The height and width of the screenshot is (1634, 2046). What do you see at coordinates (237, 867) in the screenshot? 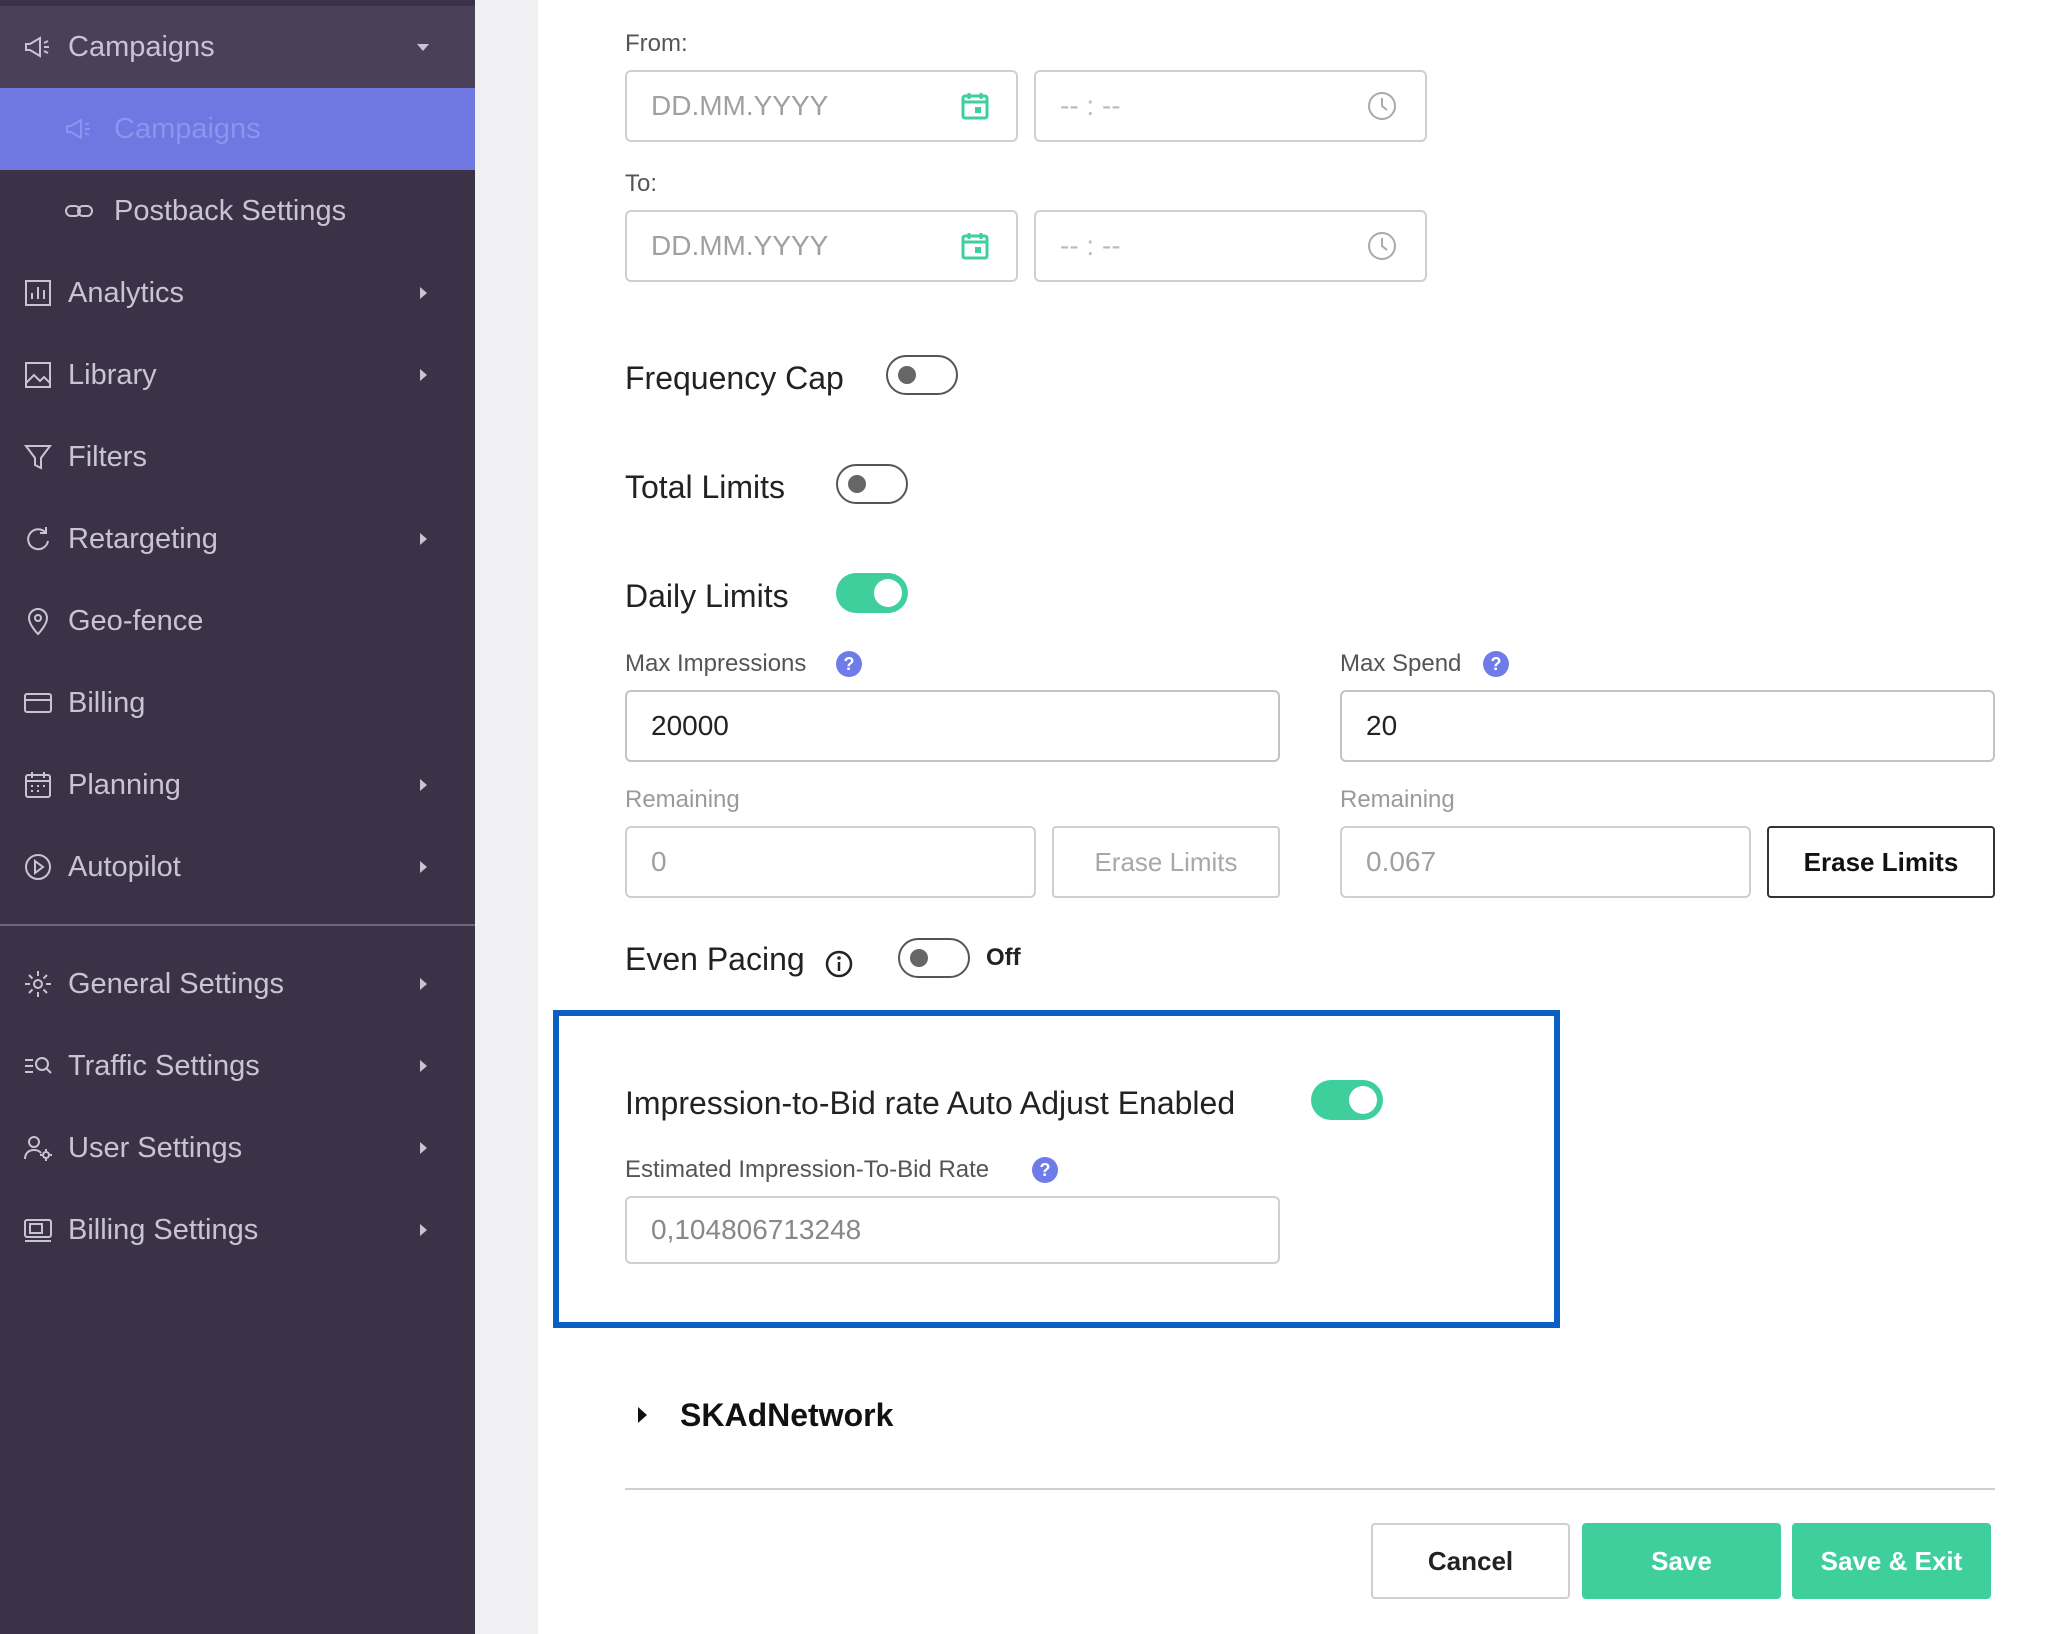
I see `sidebar-item-autopilot: Autopilot` at bounding box center [237, 867].